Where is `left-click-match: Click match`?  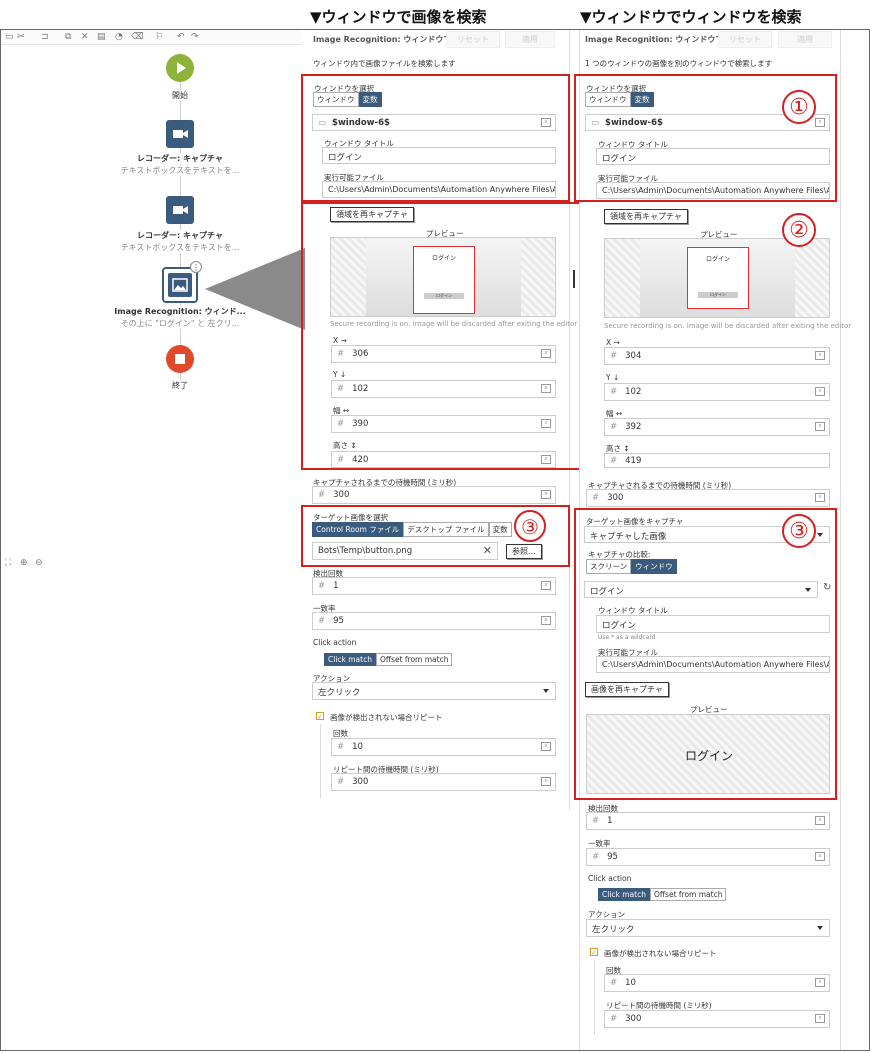
left-click-match: Click match is located at coordinates (350, 659).